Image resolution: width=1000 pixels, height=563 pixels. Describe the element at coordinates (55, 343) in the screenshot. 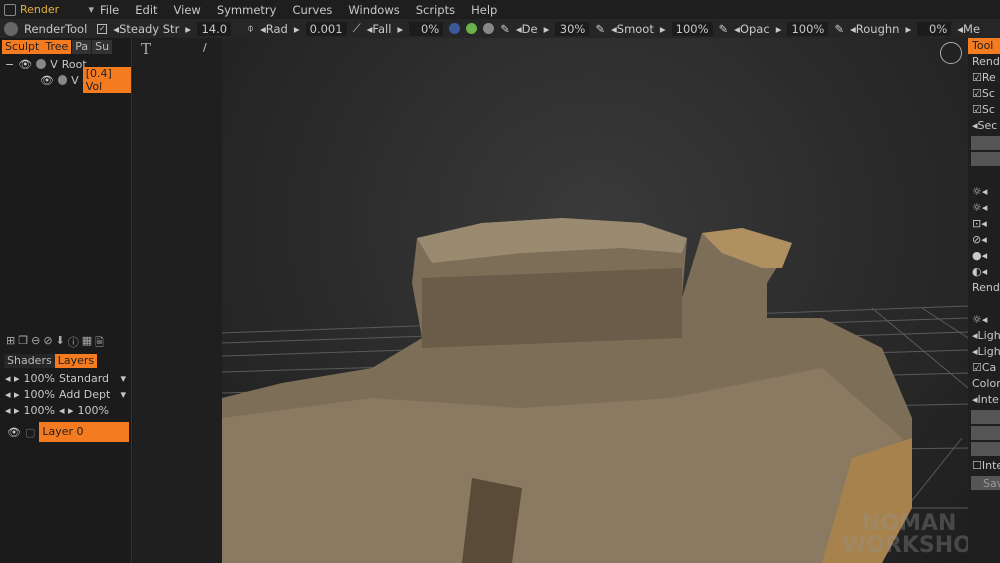

I see `layer-tools: ⊞ ❐ ⊖ ⊘ ⬇ ⓘ ▦ 🗎` at that location.